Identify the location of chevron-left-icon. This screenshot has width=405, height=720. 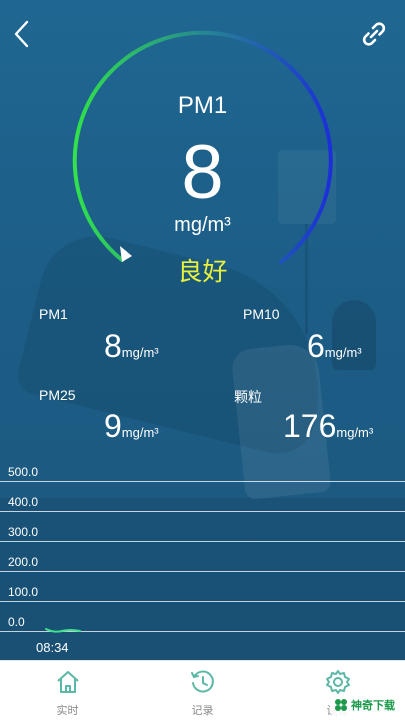
(21, 34).